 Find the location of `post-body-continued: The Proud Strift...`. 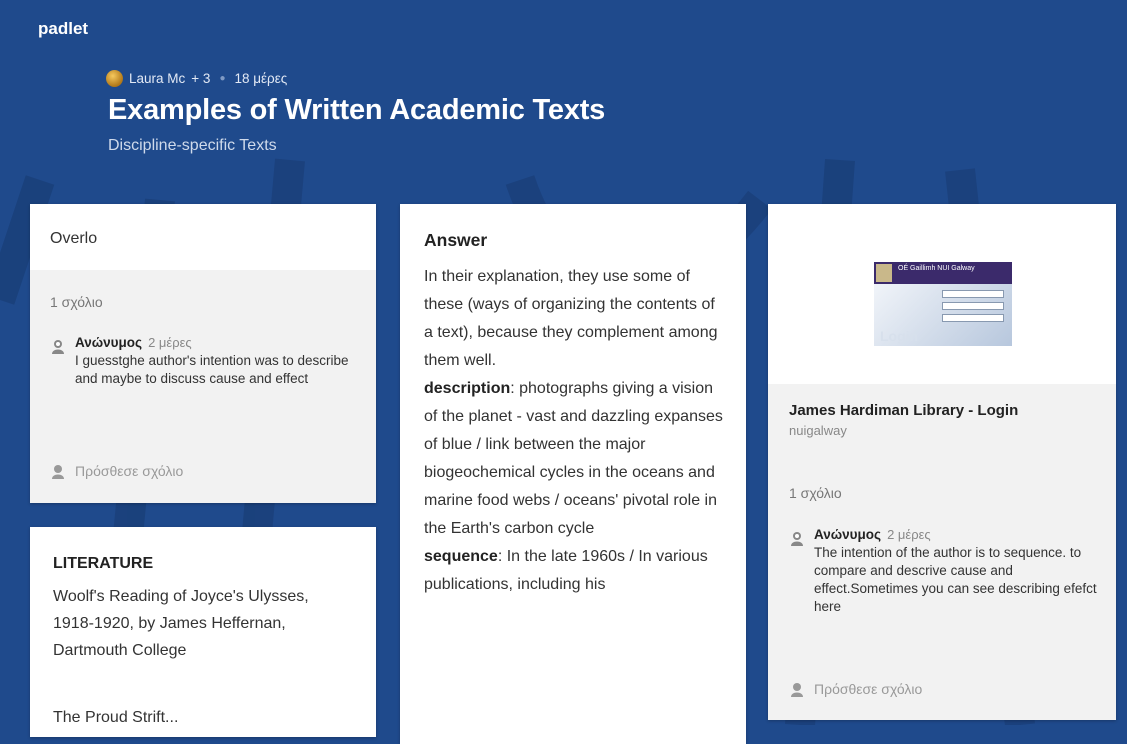

post-body-continued: The Proud Strift... is located at coordinates (116, 717).